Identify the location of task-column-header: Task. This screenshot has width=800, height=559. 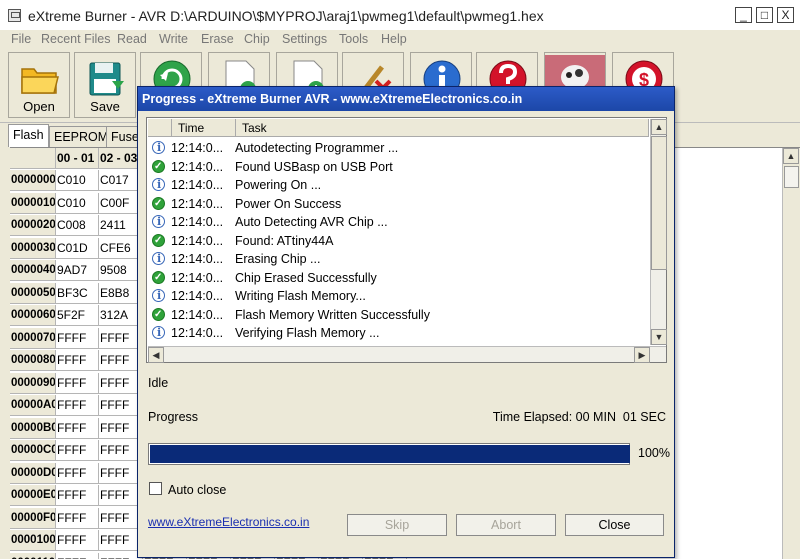
(442, 128).